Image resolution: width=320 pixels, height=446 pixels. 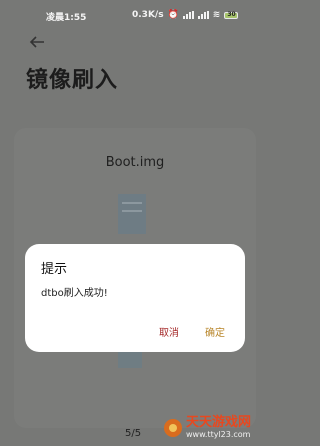 What do you see at coordinates (37, 42) in the screenshot?
I see `back-arrow-icon` at bounding box center [37, 42].